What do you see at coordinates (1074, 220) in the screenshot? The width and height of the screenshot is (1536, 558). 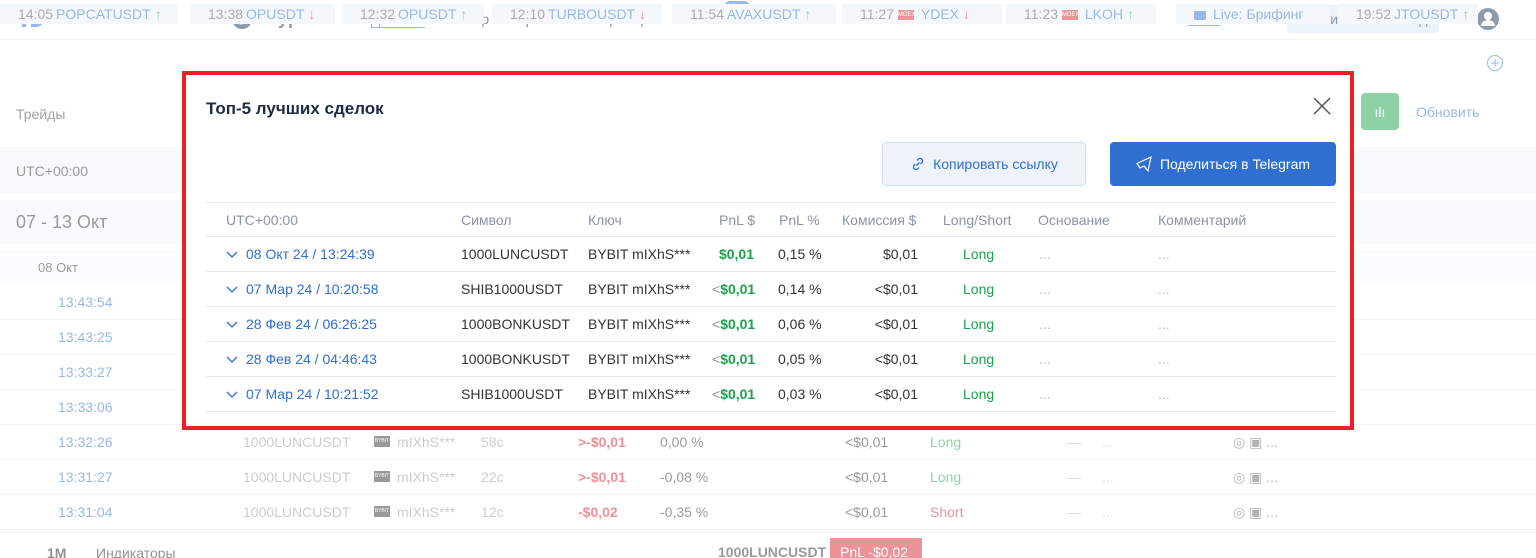 I see `column-header: Основание` at bounding box center [1074, 220].